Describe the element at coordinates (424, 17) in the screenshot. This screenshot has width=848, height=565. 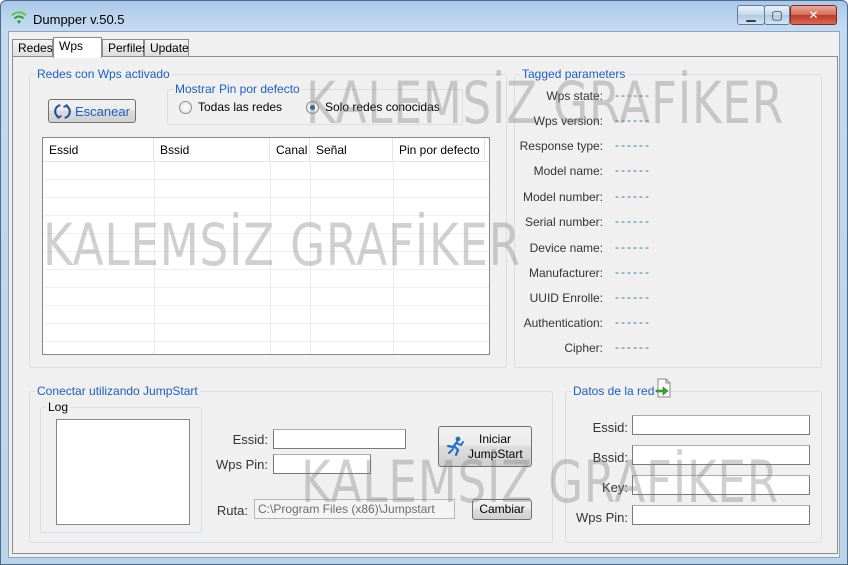
I see `title-bar: Dumpper v.50.5 ▁ ▢ ✕` at that location.